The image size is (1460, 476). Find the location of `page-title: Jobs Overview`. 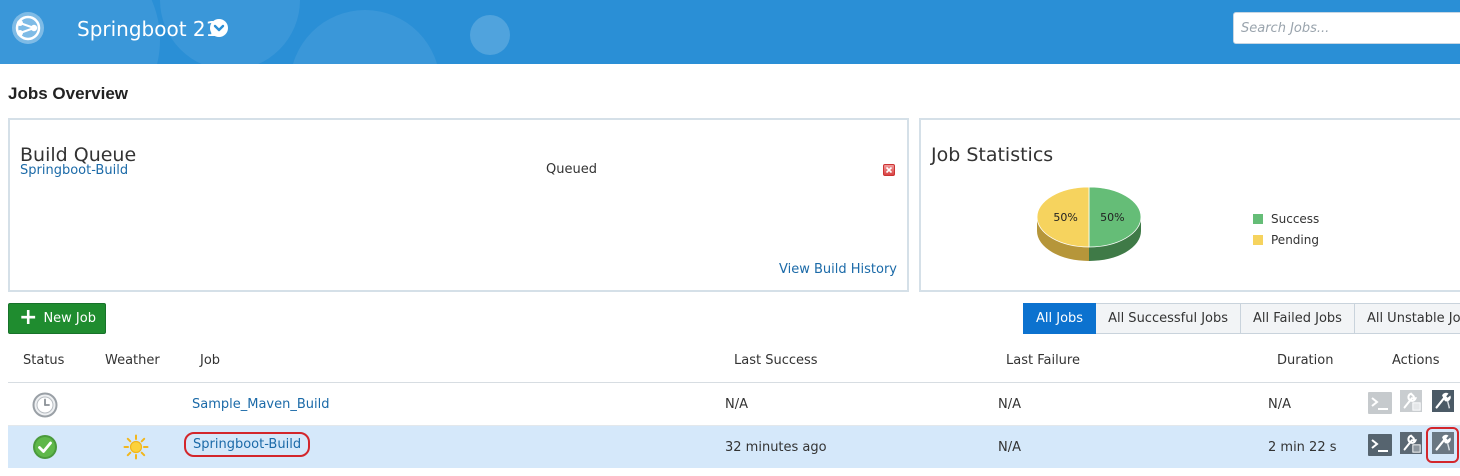

page-title: Jobs Overview is located at coordinates (68, 93).